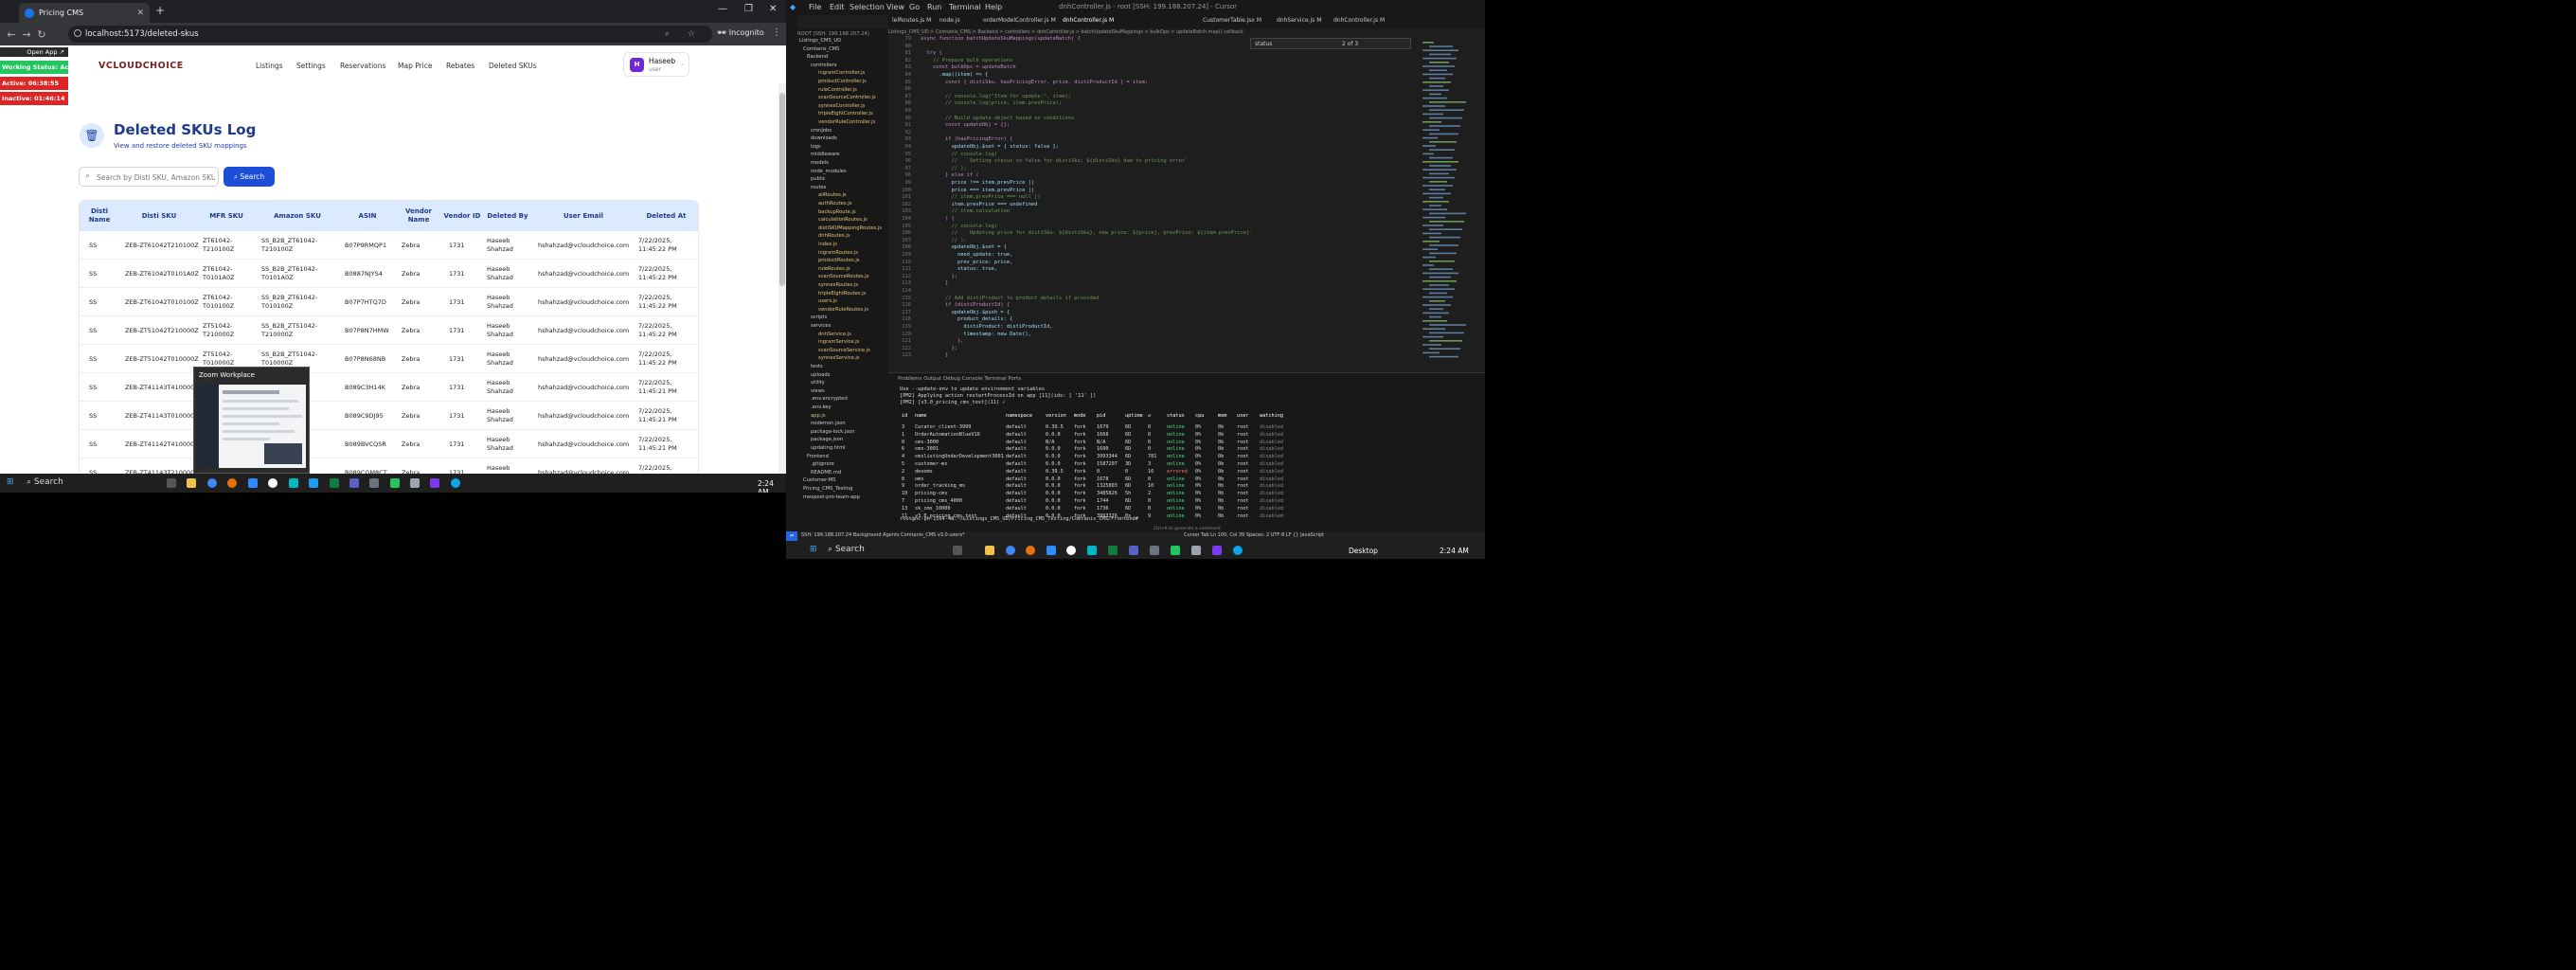  What do you see at coordinates (949, 20) in the screenshot?
I see `editor-tab: node.js` at bounding box center [949, 20].